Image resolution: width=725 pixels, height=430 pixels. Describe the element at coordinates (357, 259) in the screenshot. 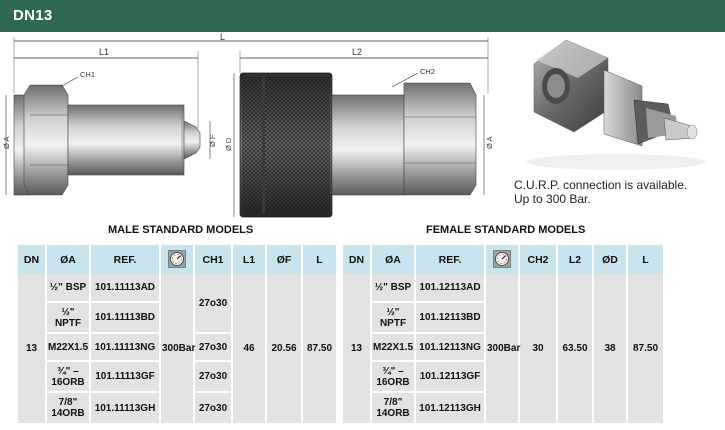

I see `female-header-dn: DN` at that location.